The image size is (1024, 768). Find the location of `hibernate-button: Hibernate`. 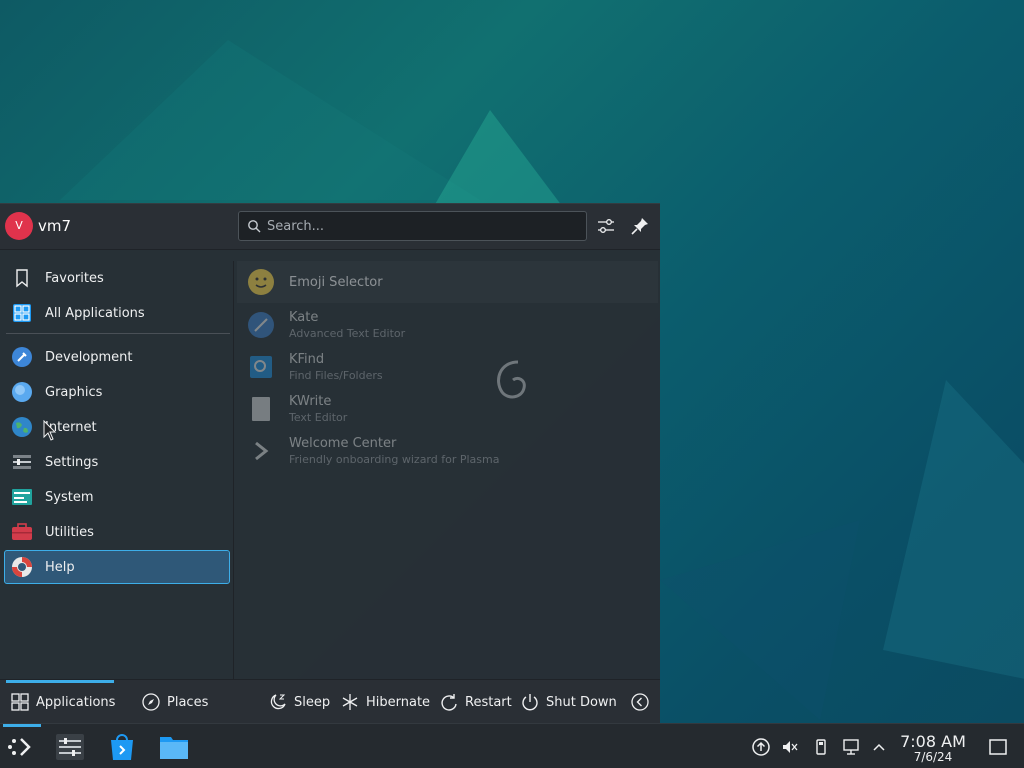

hibernate-button: Hibernate is located at coordinates (385, 702).